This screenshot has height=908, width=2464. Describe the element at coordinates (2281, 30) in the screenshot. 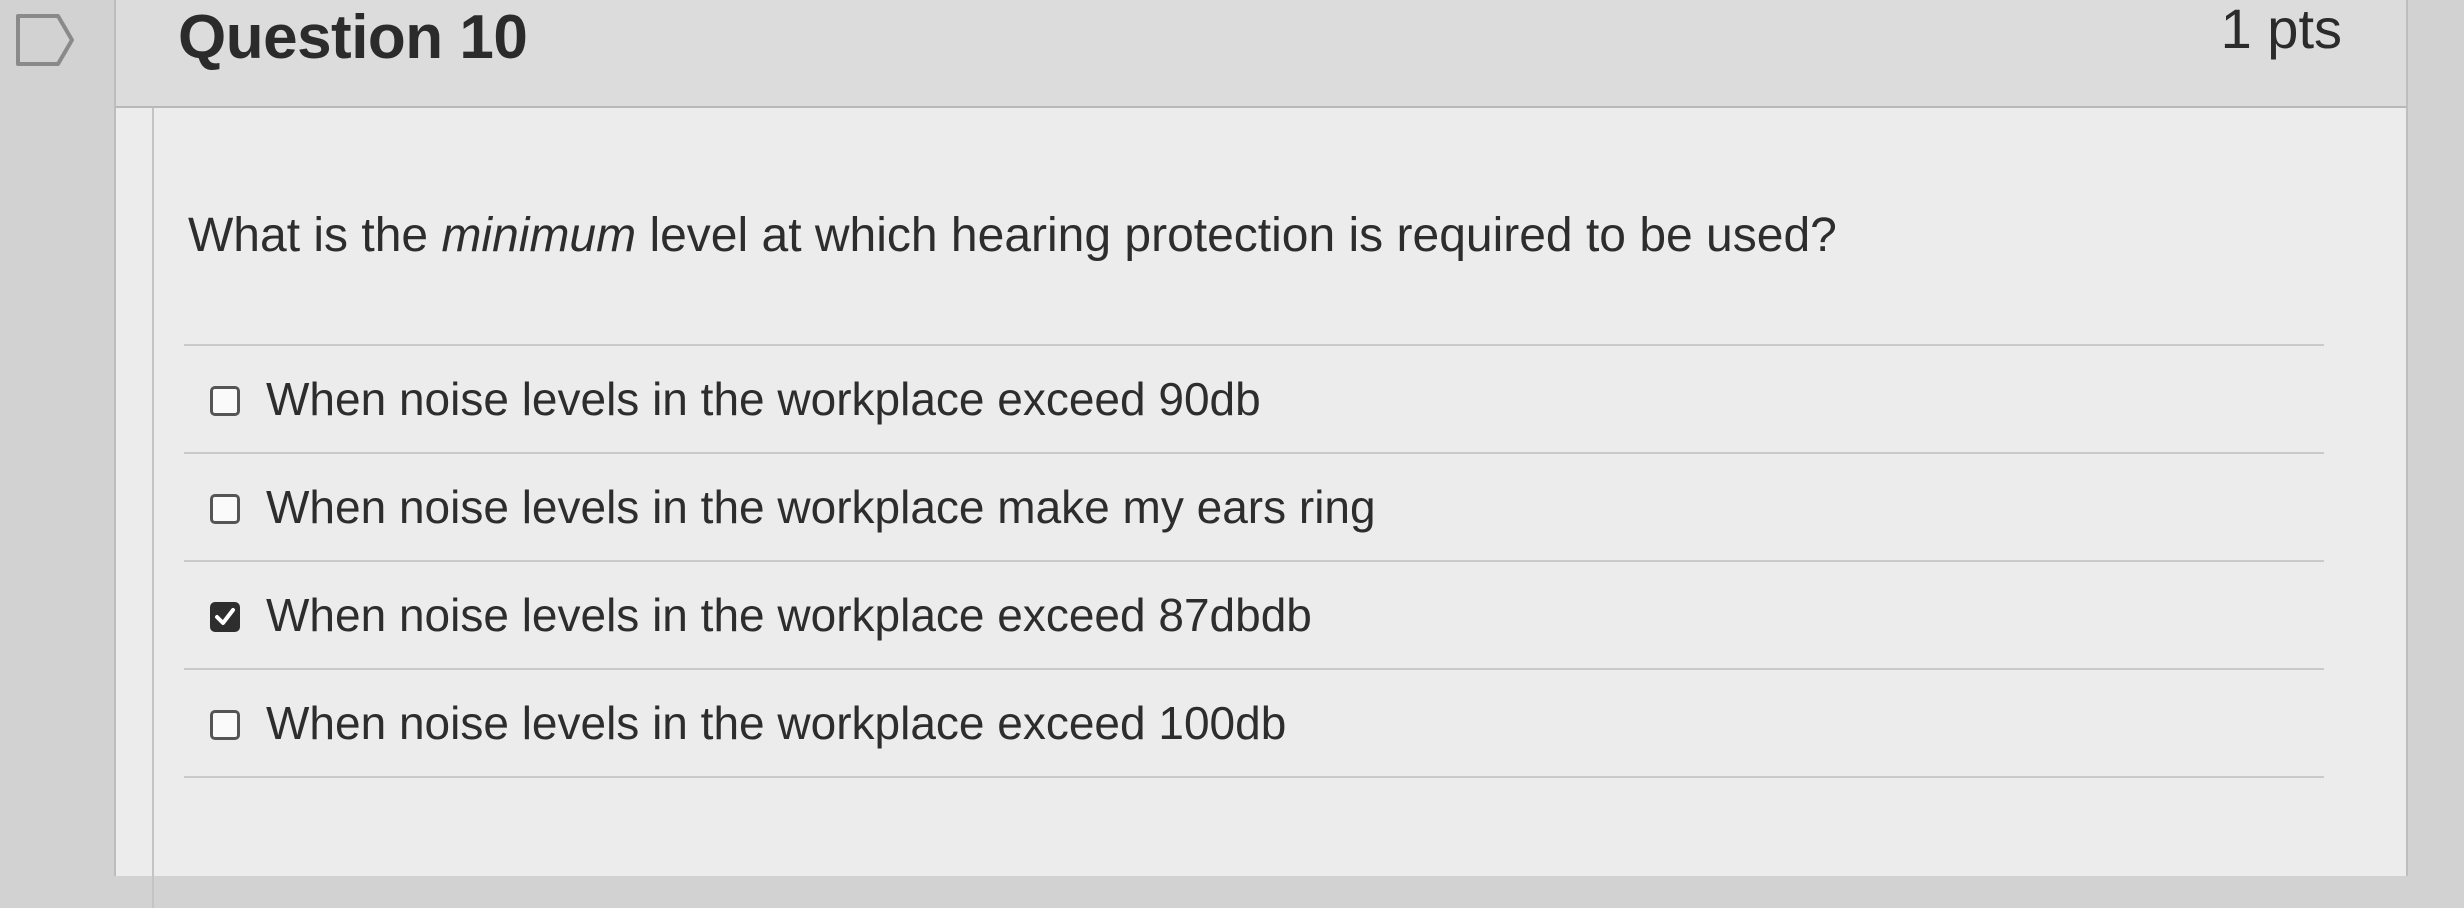

I see `question-points: 1 pts` at that location.